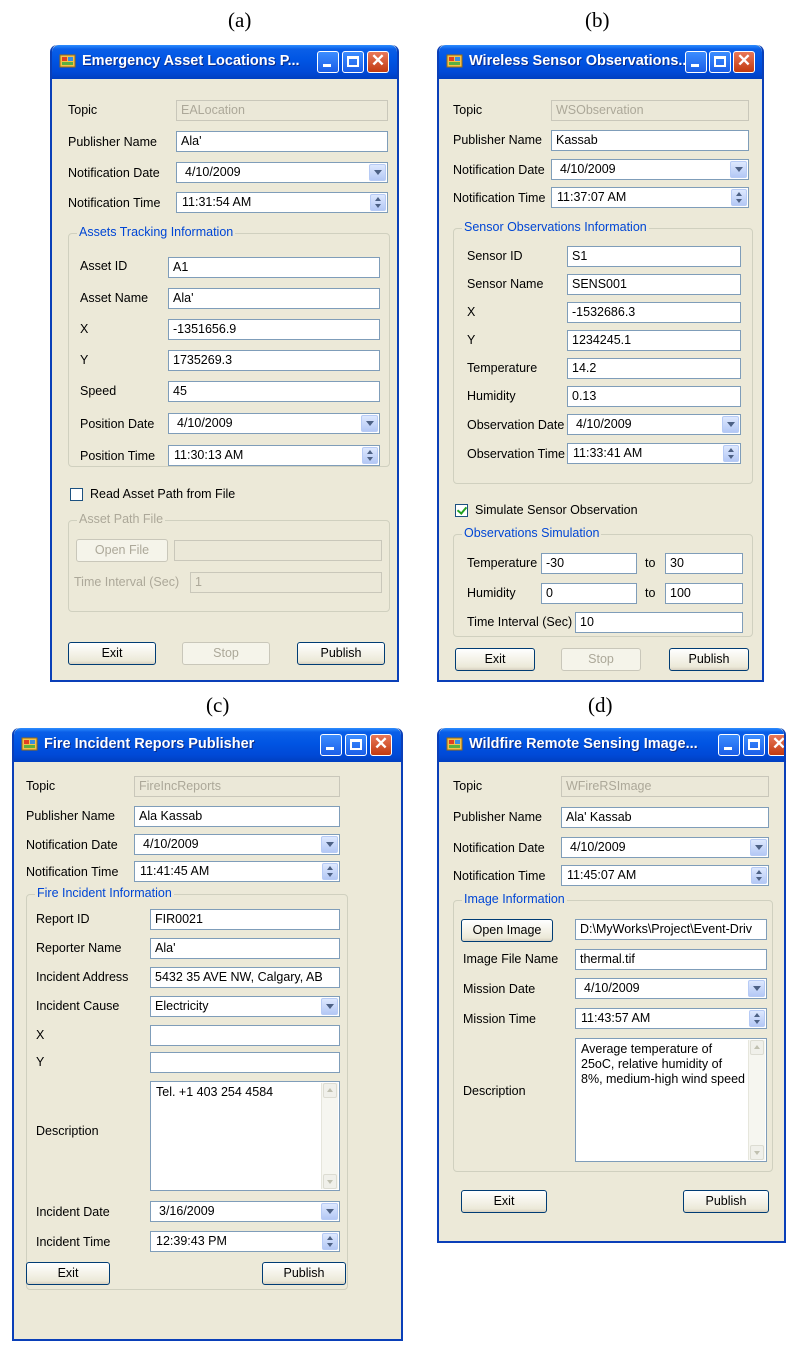  Describe the element at coordinates (245, 1211) in the screenshot. I see `incident-date-picker: 3/16/2009` at that location.